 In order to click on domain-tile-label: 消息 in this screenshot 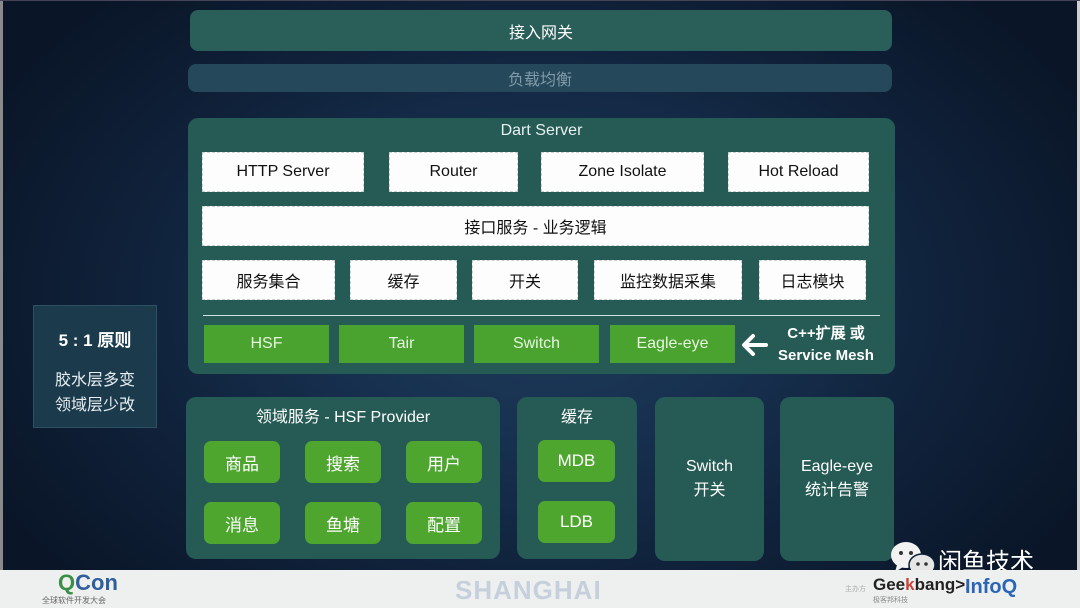, I will do `click(242, 525)`.